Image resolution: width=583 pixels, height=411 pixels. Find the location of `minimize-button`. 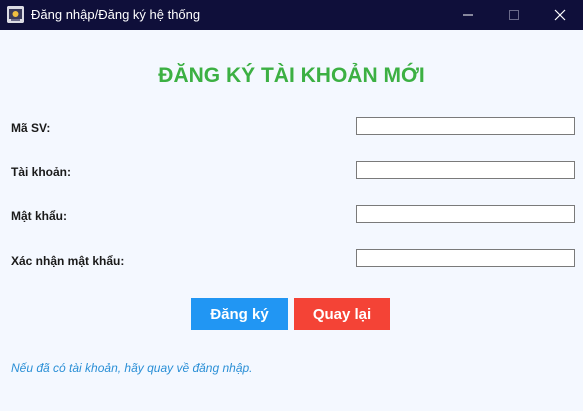

minimize-button is located at coordinates (468, 15).